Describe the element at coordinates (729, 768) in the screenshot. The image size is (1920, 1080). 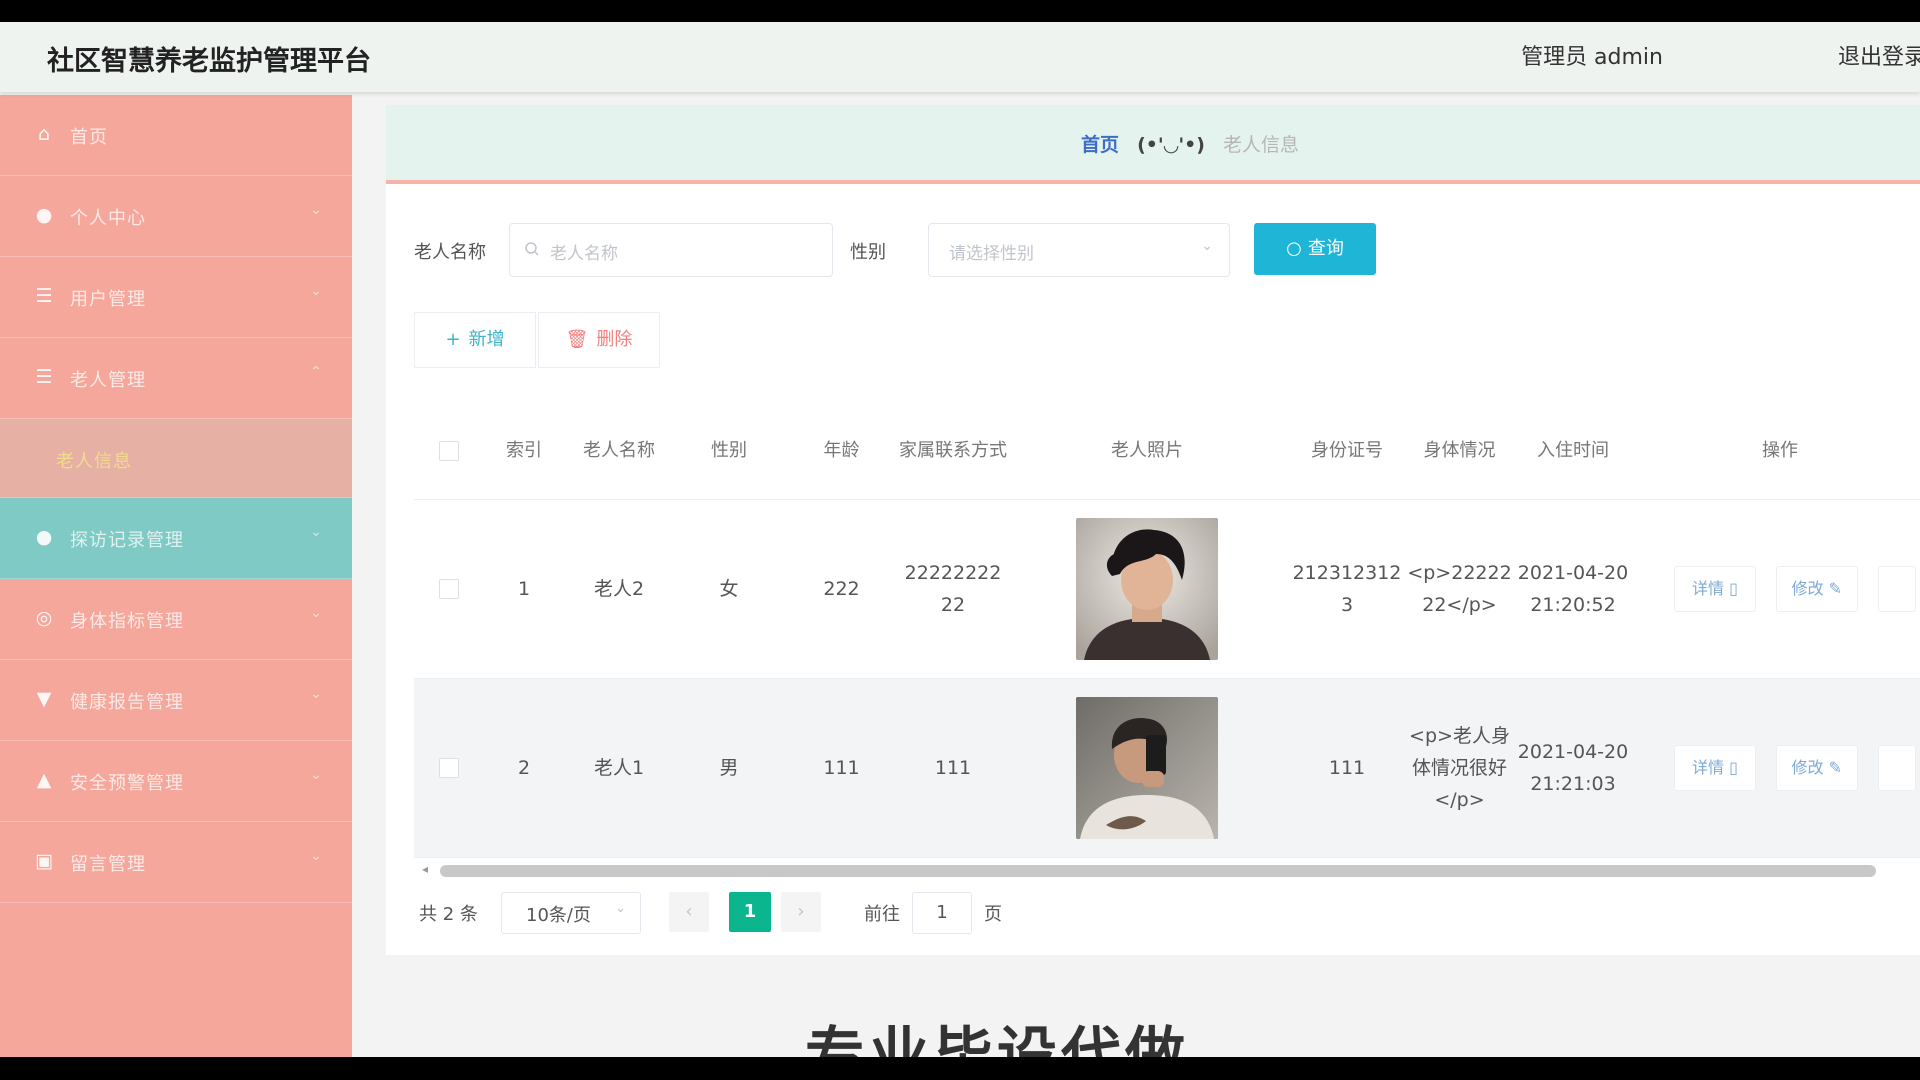
I see `gender-cell: 男` at that location.